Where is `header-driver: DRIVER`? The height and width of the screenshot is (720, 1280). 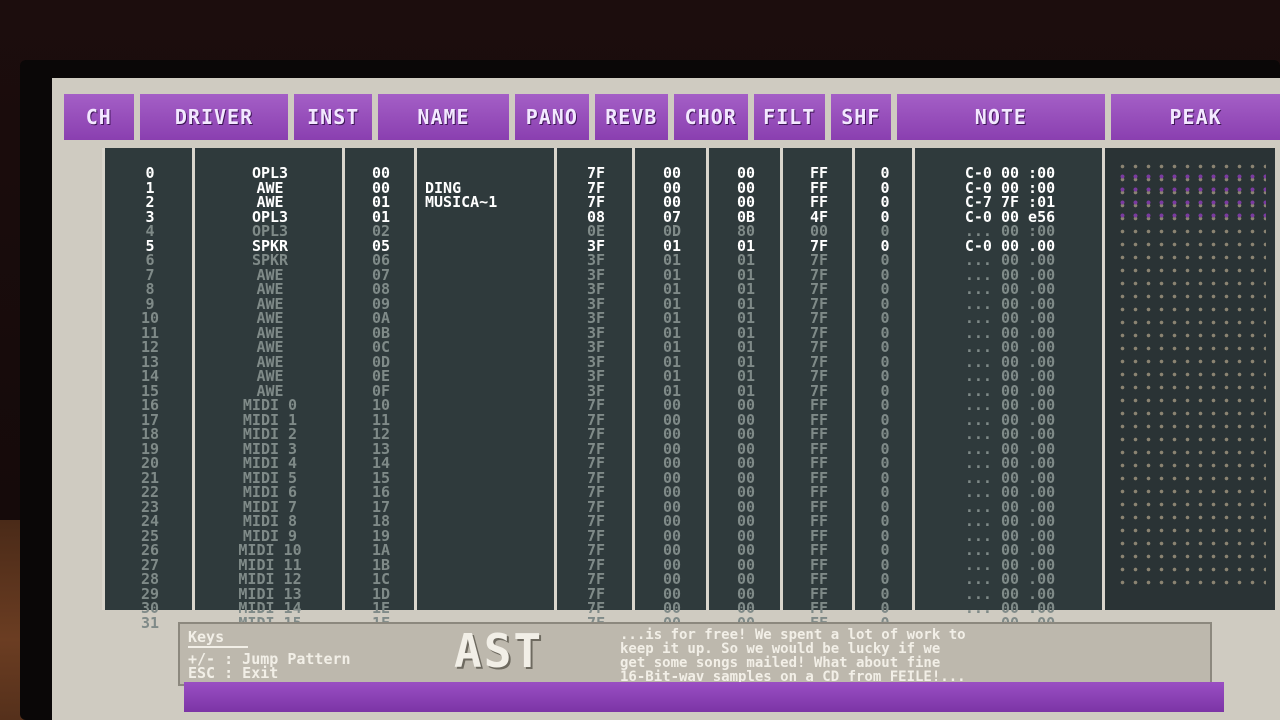
header-driver: DRIVER is located at coordinates (214, 117).